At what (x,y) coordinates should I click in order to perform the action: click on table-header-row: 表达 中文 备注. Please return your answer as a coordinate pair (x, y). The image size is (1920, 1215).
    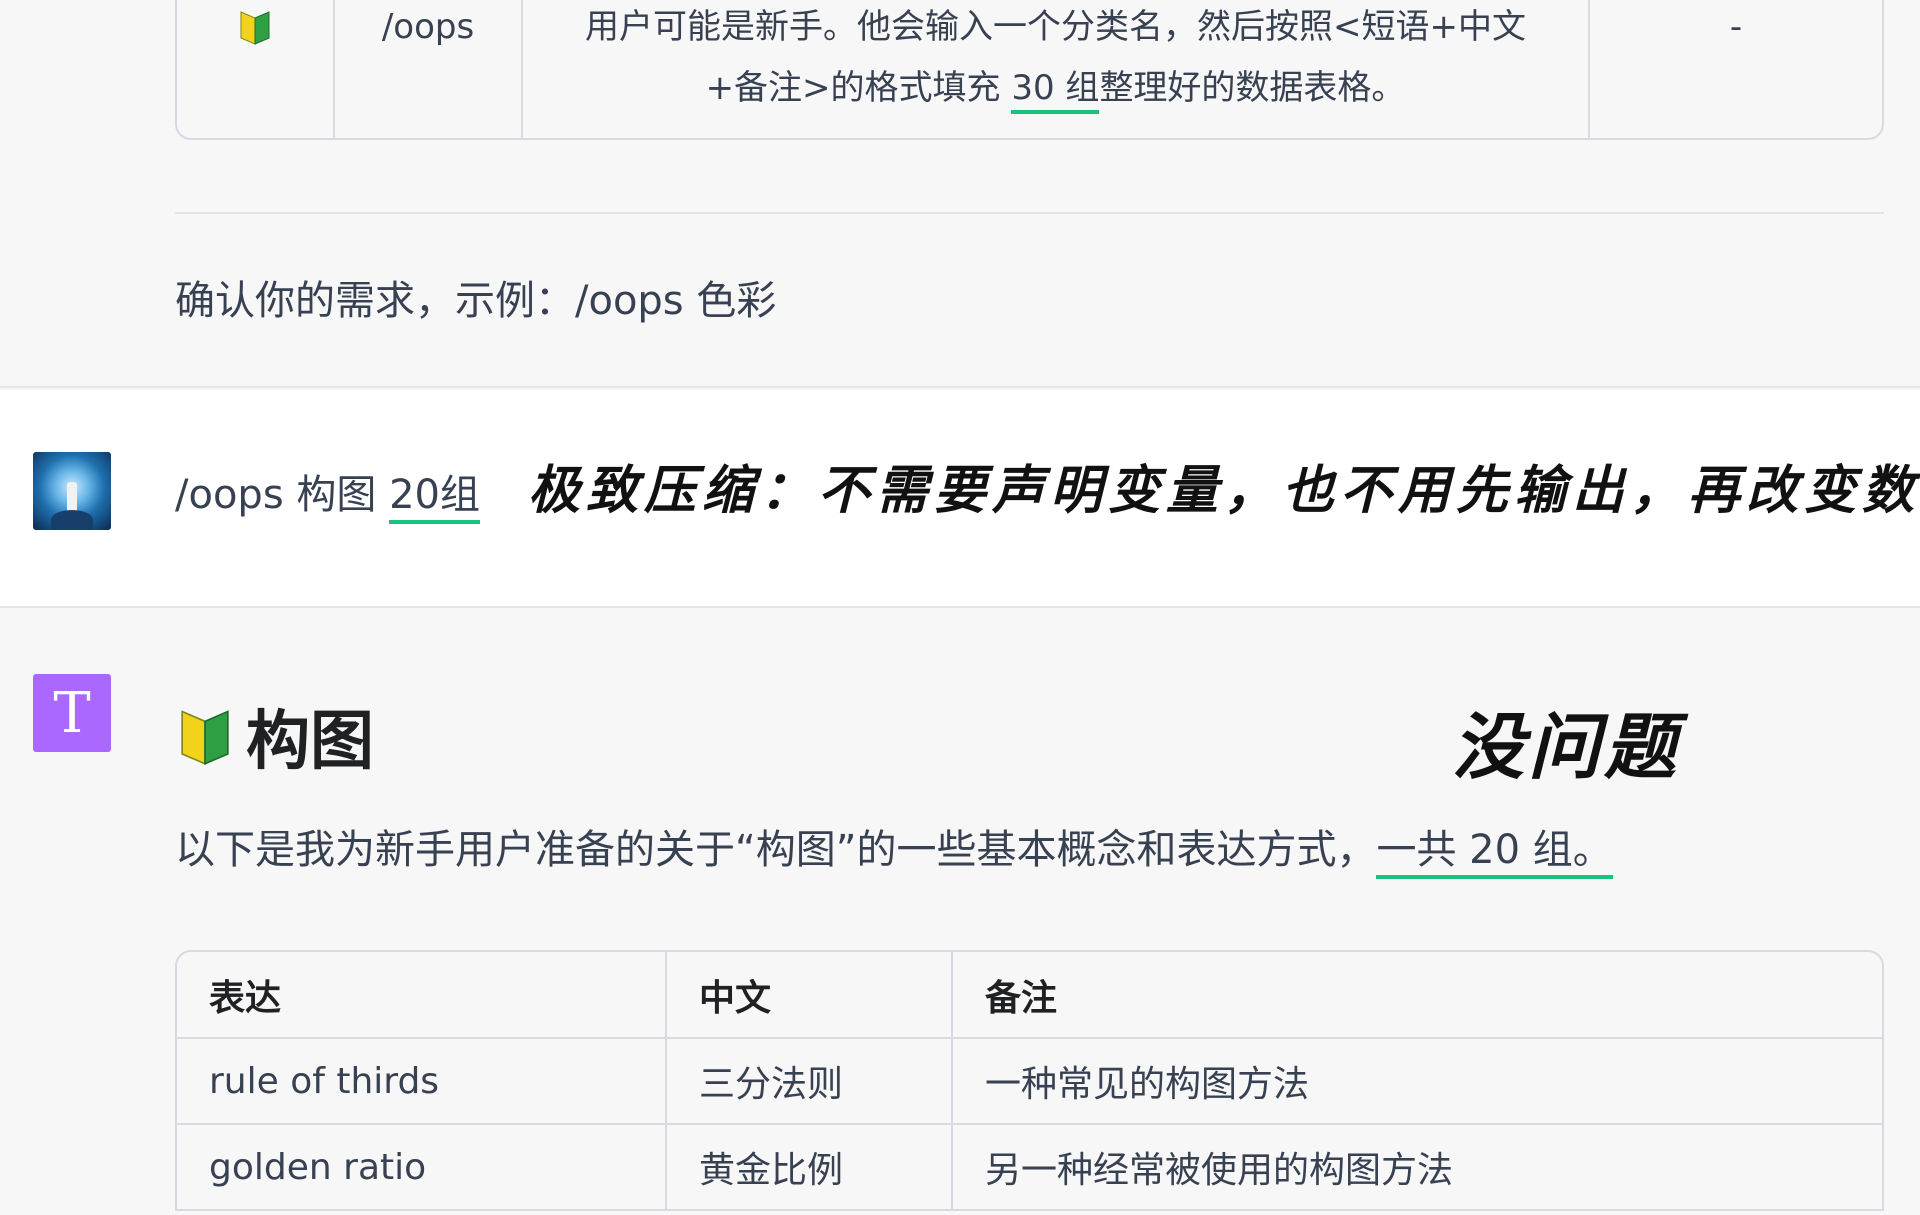
    Looking at the image, I should click on (1029, 995).